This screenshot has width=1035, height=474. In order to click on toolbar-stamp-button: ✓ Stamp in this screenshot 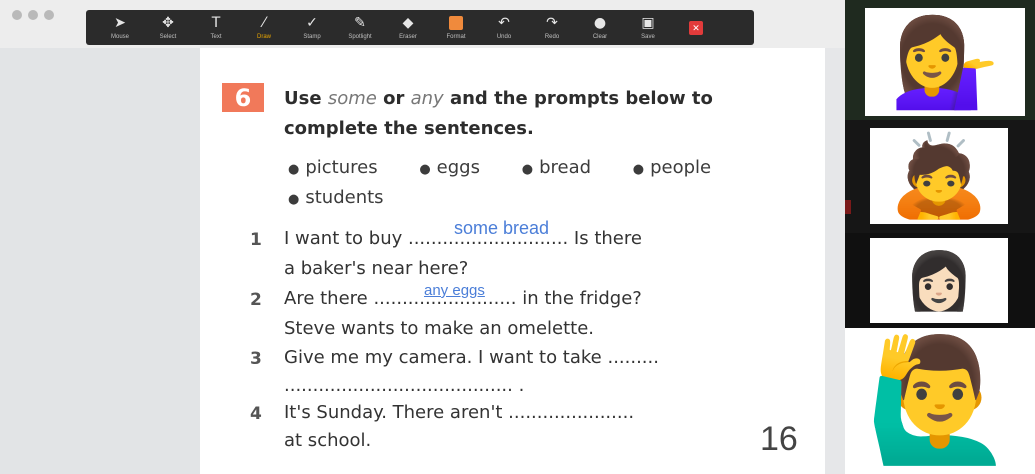, I will do `click(312, 28)`.